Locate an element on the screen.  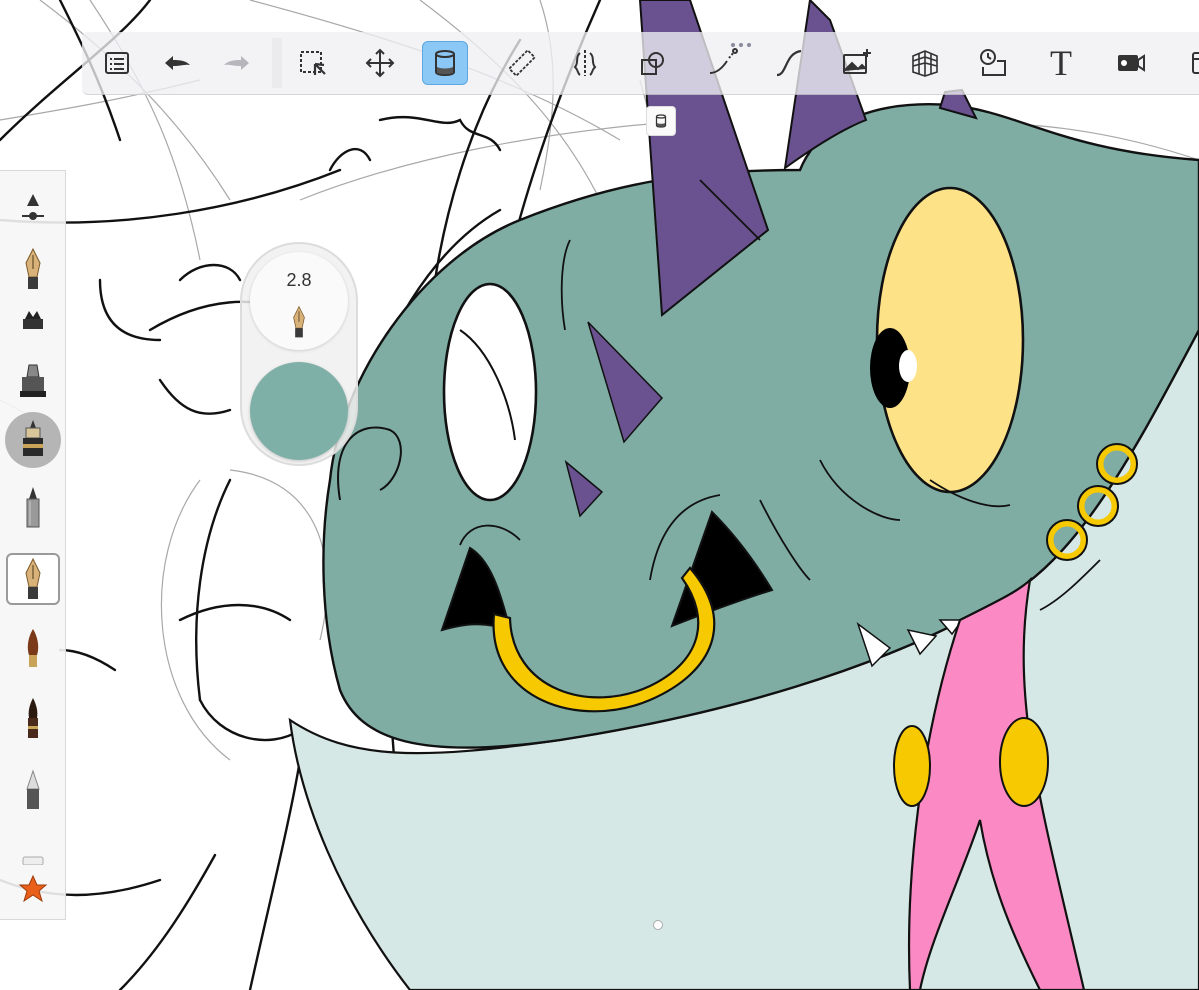
brush-slot-pencil is located at coordinates (33, 509).